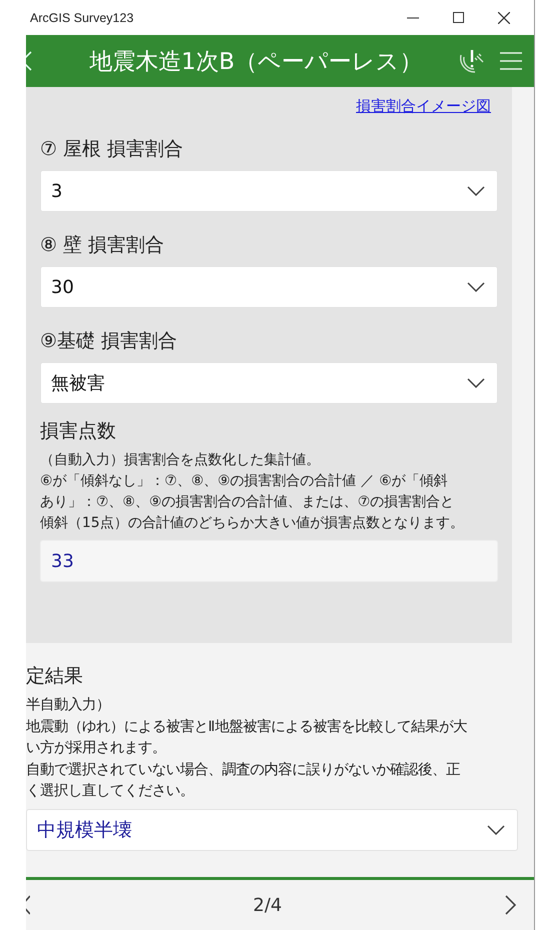 This screenshot has width=541, height=930. Describe the element at coordinates (252, 492) in the screenshot. I see `hint-text: （自動入力）損害割合を点数化した集計値。 ⑥が「傾斜なし」：⑦、⑧、⑨の損害割合の合計値 ／ ⑥が「傾斜 あり」：⑦、⑧、⑨の損害割合の合計値、または、⑦の損害割合と 傾斜（15点）の合計値のどちらか大きい値が損害点数となります。` at that location.